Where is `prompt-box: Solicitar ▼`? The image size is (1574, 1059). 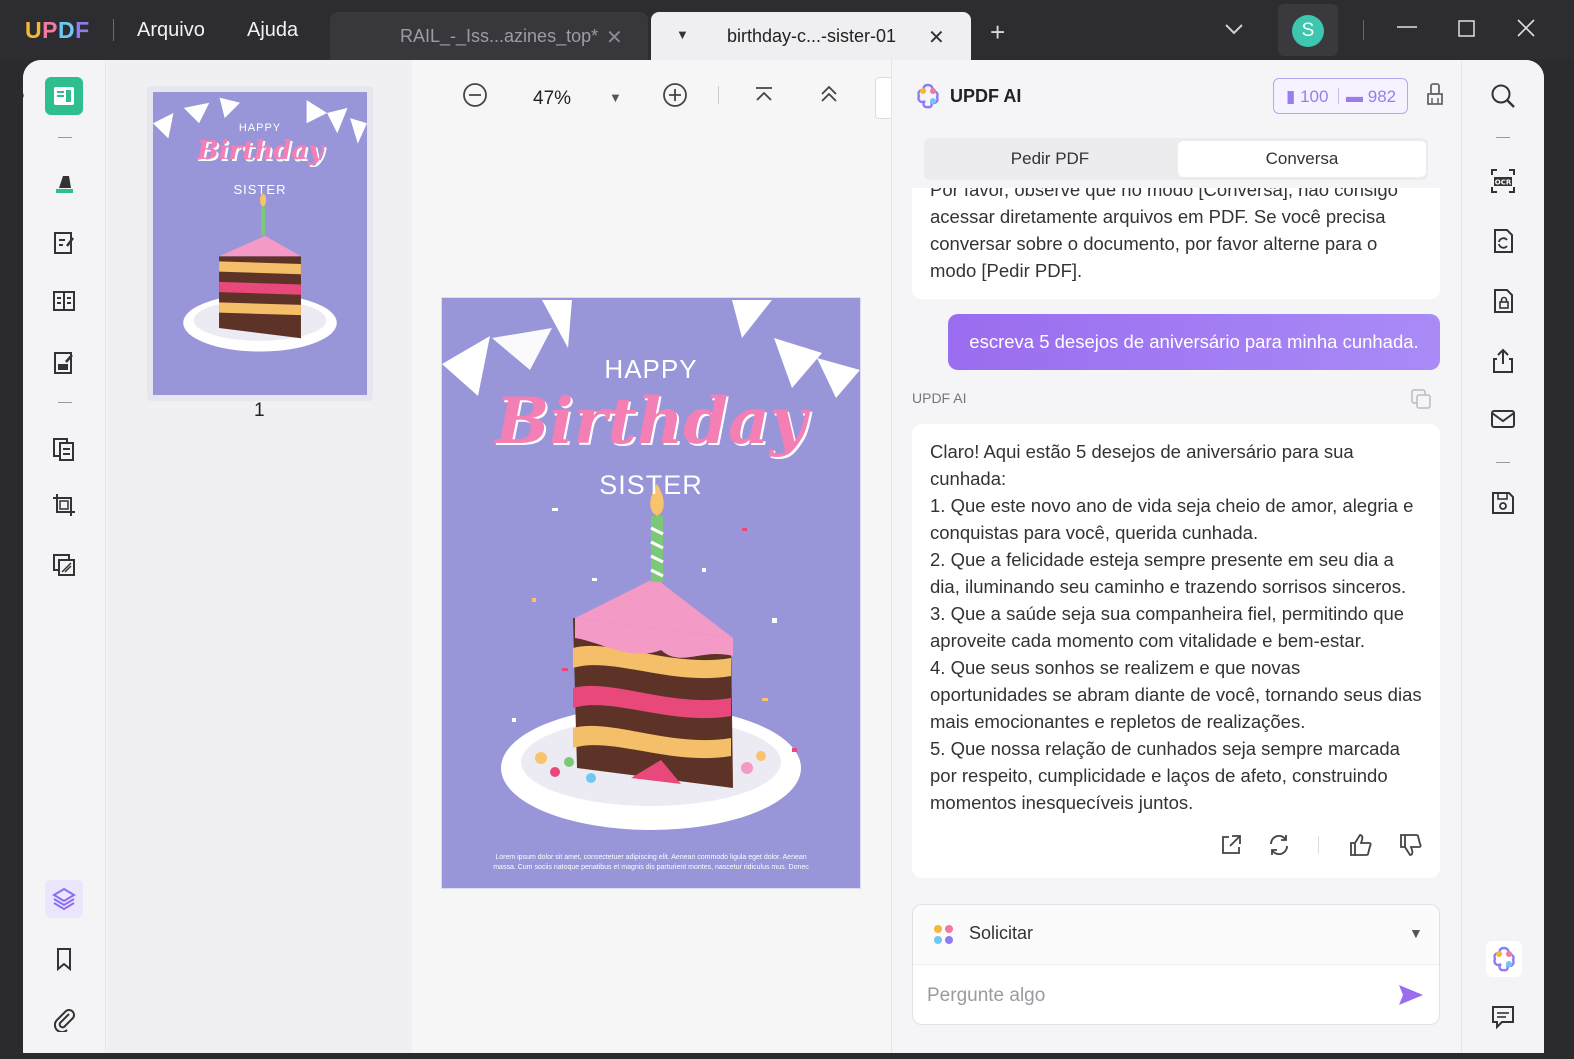 prompt-box: Solicitar ▼ is located at coordinates (1176, 964).